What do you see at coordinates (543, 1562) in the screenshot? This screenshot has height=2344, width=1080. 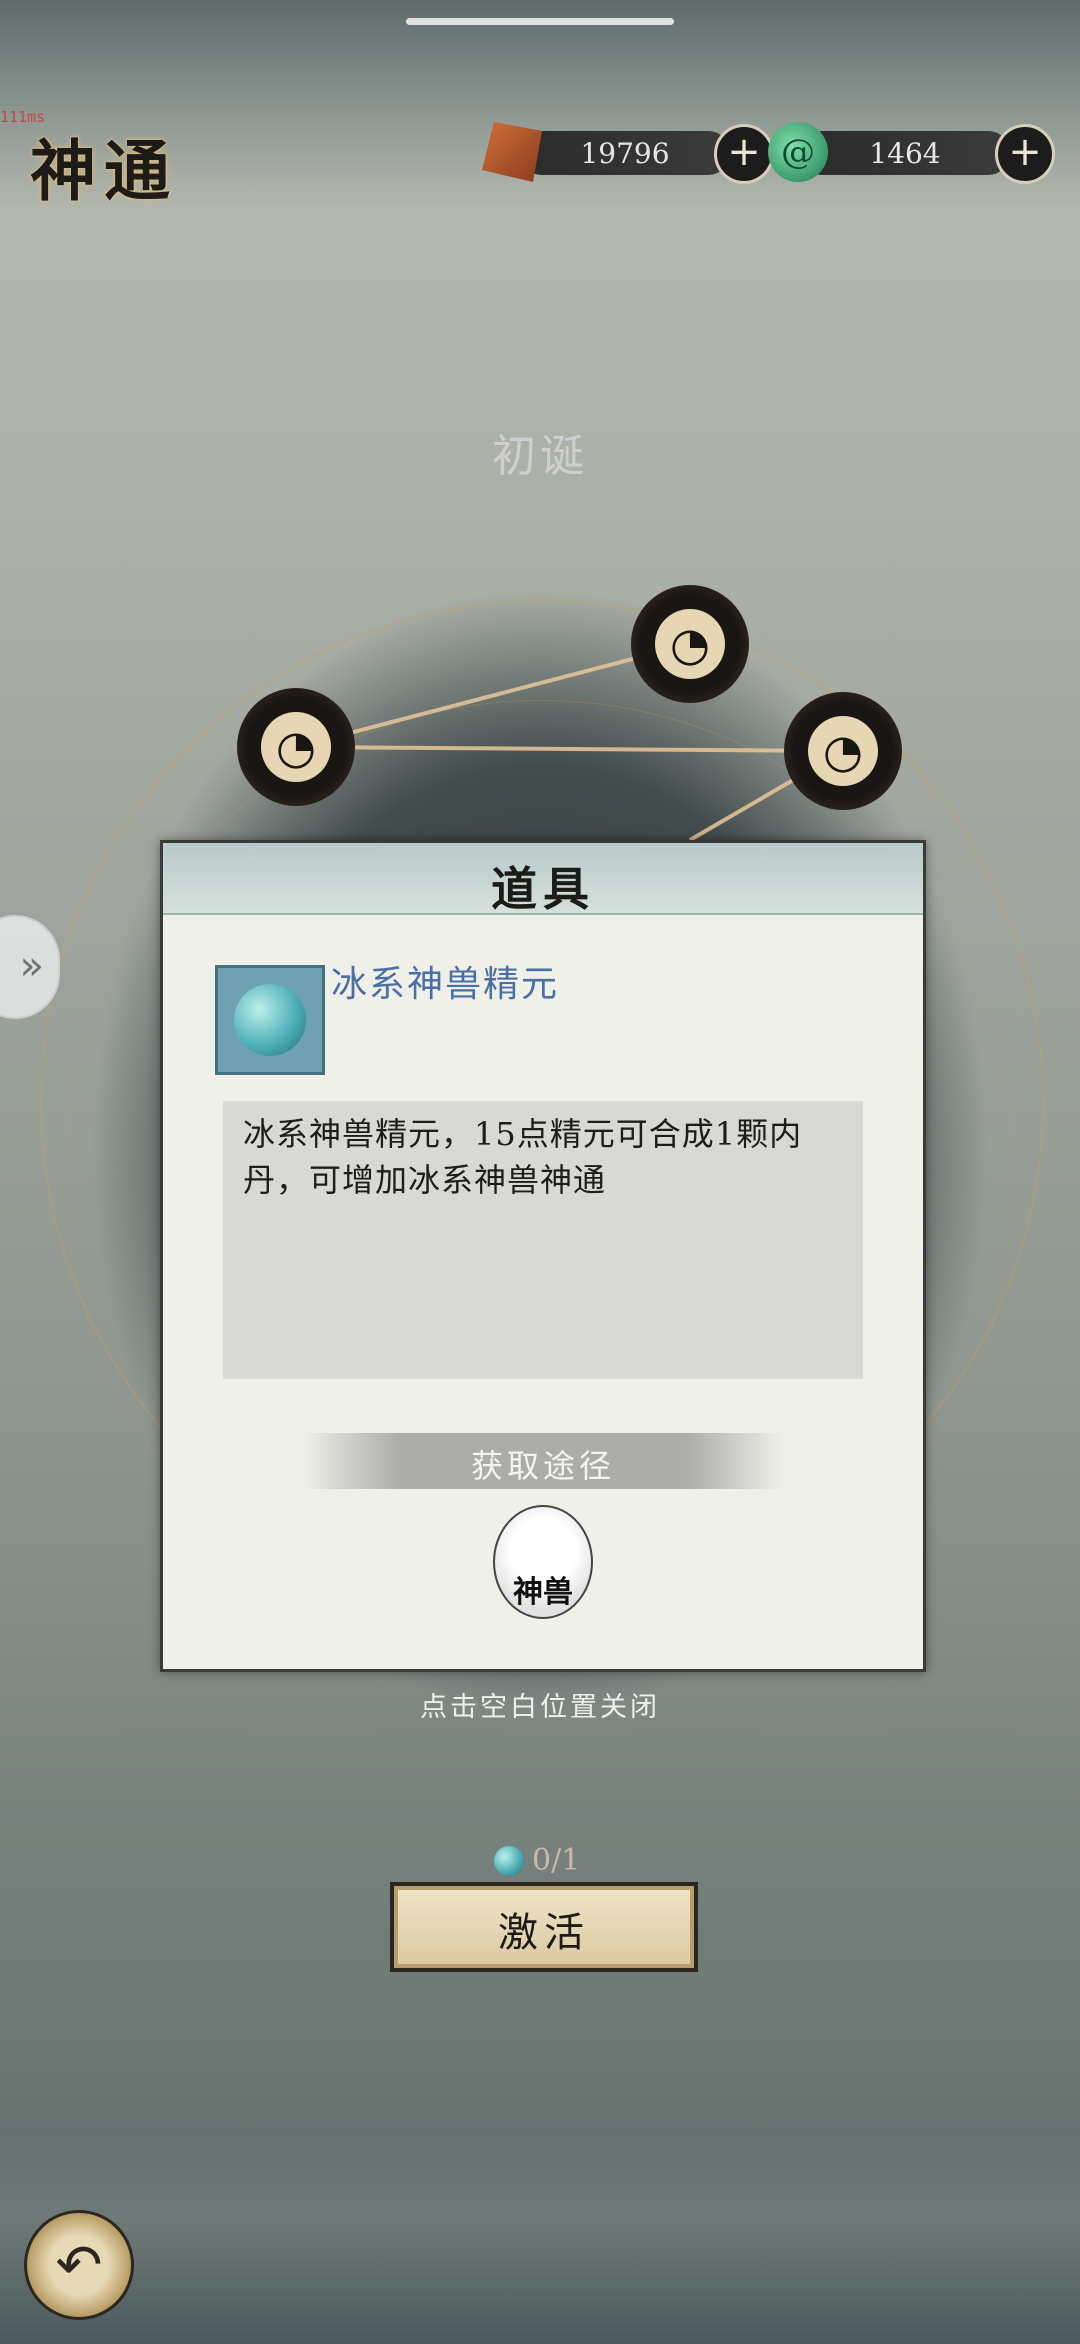 I see `divine-beast-source-icon: 神兽` at bounding box center [543, 1562].